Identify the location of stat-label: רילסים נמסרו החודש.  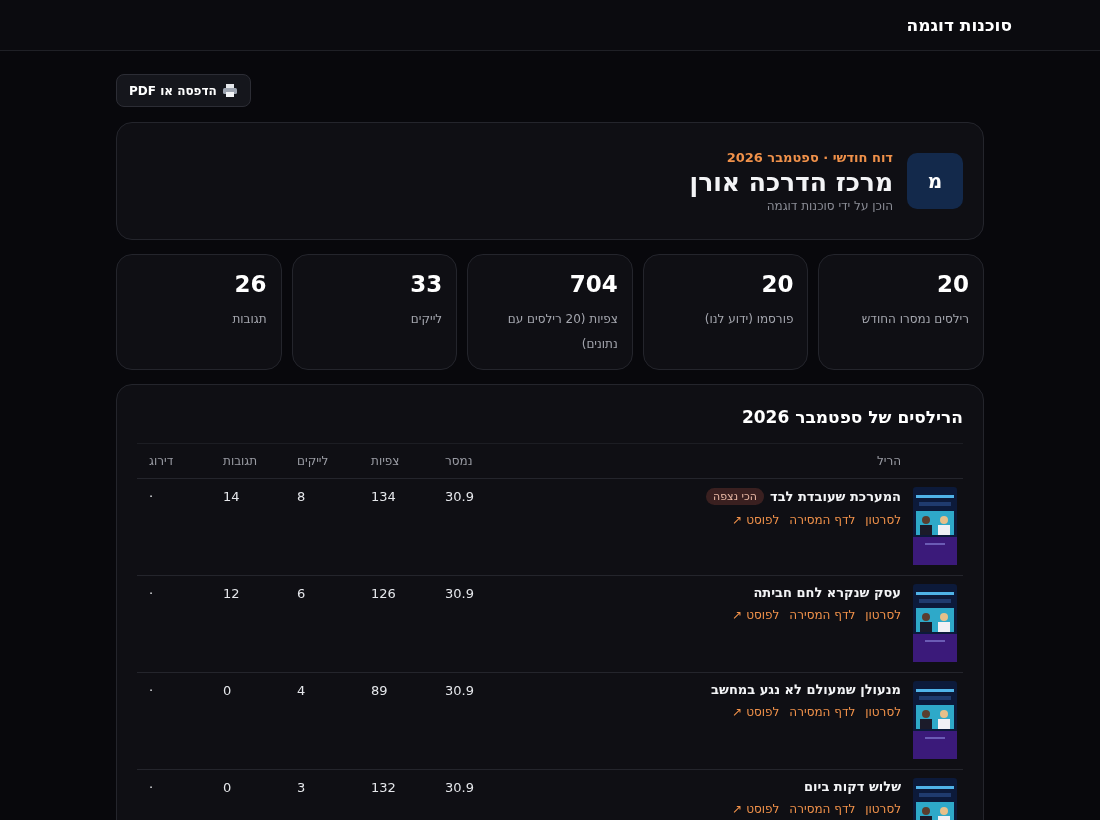
(914, 319).